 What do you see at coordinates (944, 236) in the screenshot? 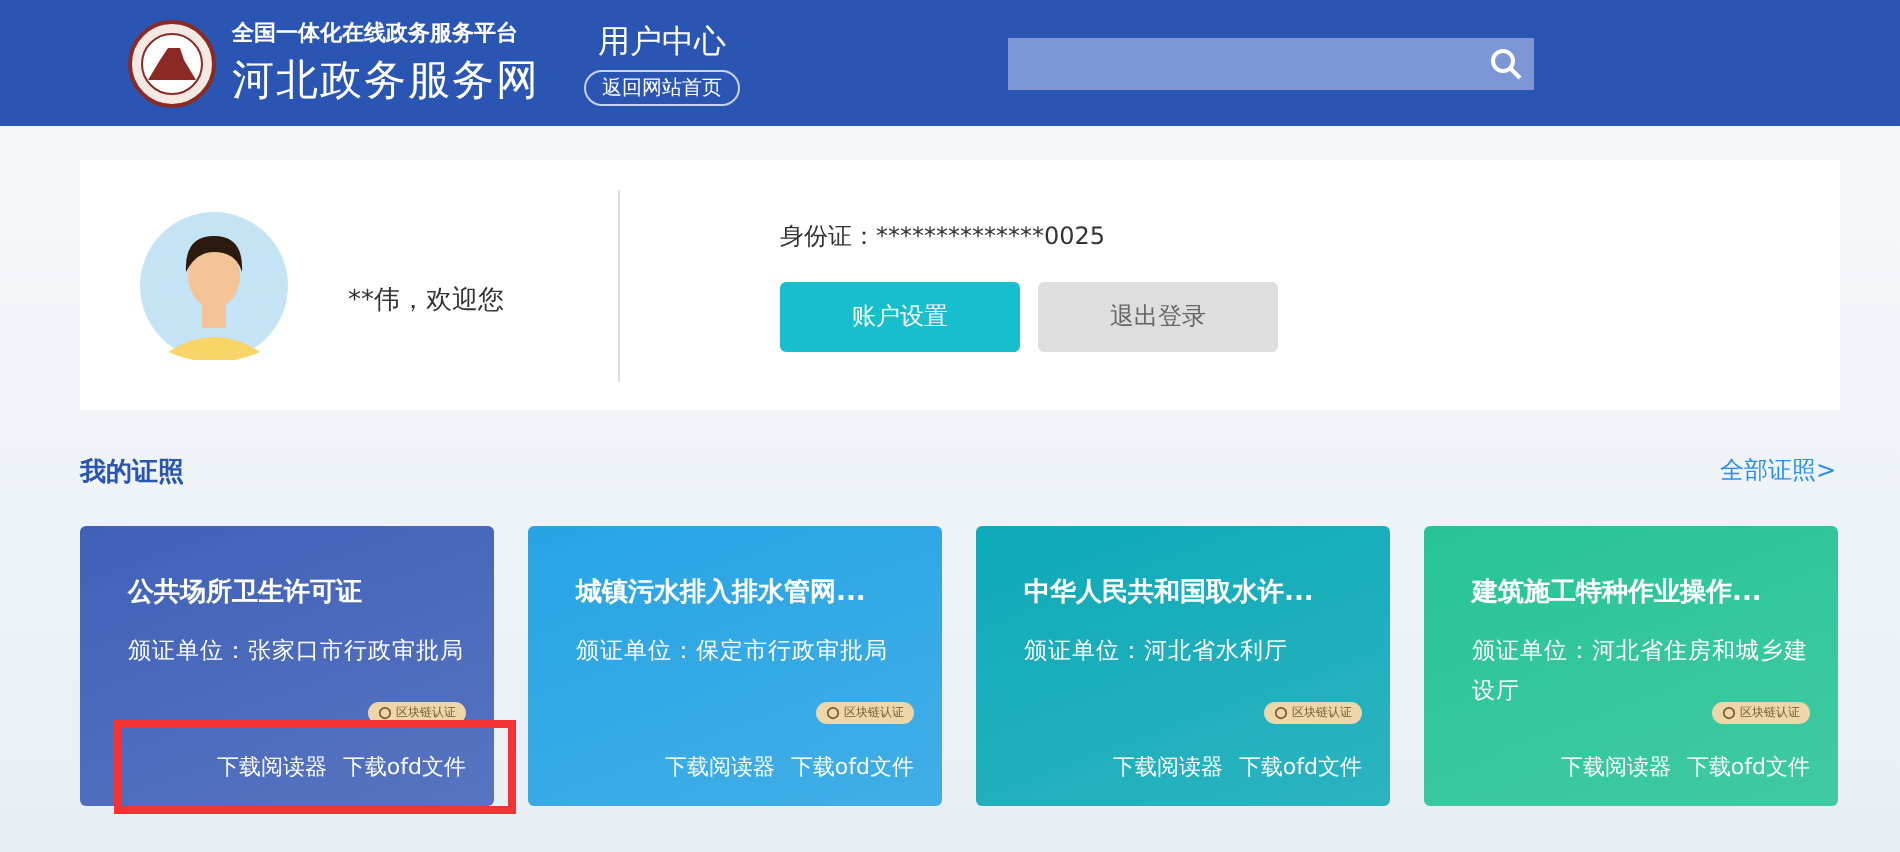
I see `id-number-text: 身份证：**************0025` at bounding box center [944, 236].